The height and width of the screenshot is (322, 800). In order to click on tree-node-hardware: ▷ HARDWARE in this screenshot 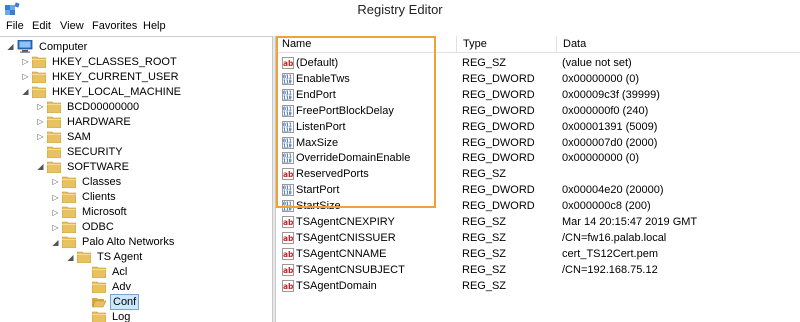, I will do `click(84, 121)`.